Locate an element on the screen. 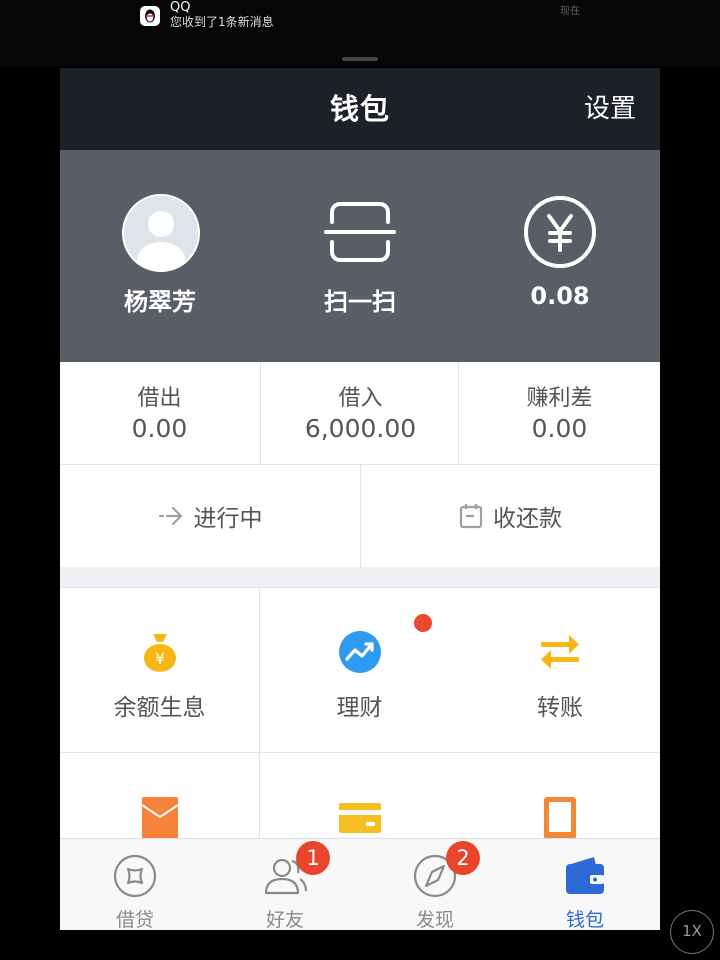  stat-value: 6,000.00 is located at coordinates (360, 428).